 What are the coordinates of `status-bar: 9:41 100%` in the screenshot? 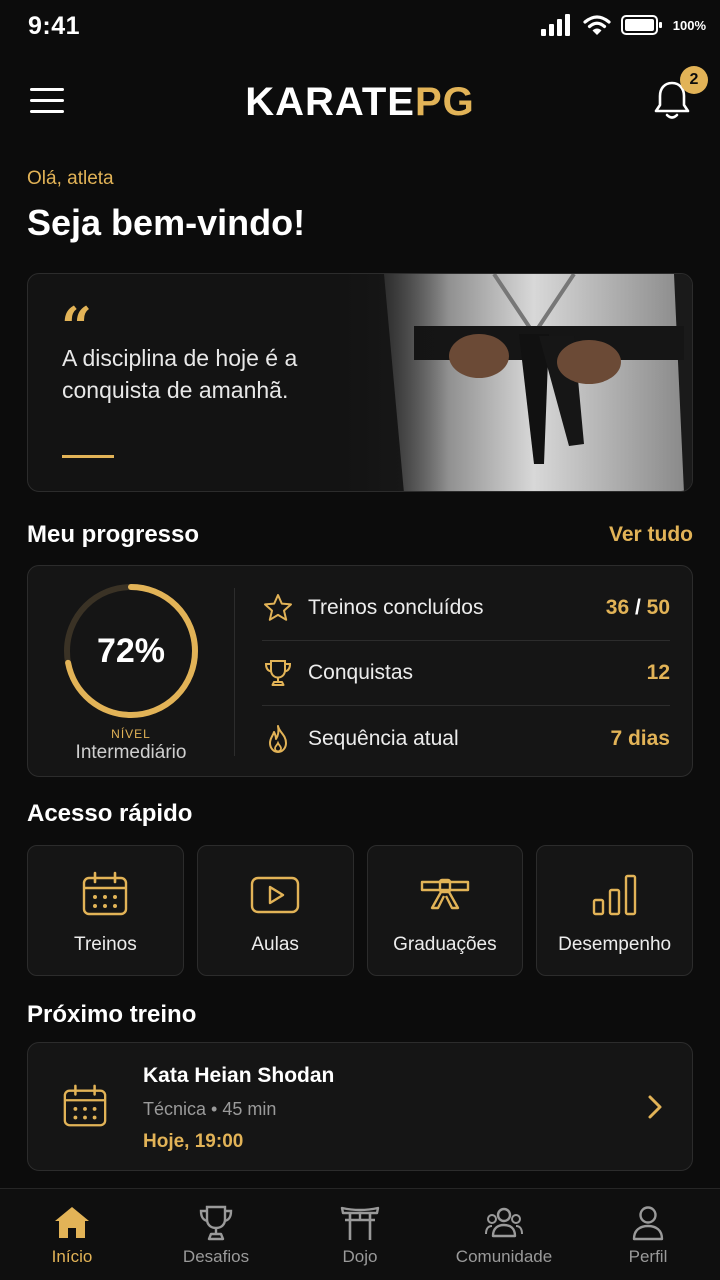 It's located at (360, 28).